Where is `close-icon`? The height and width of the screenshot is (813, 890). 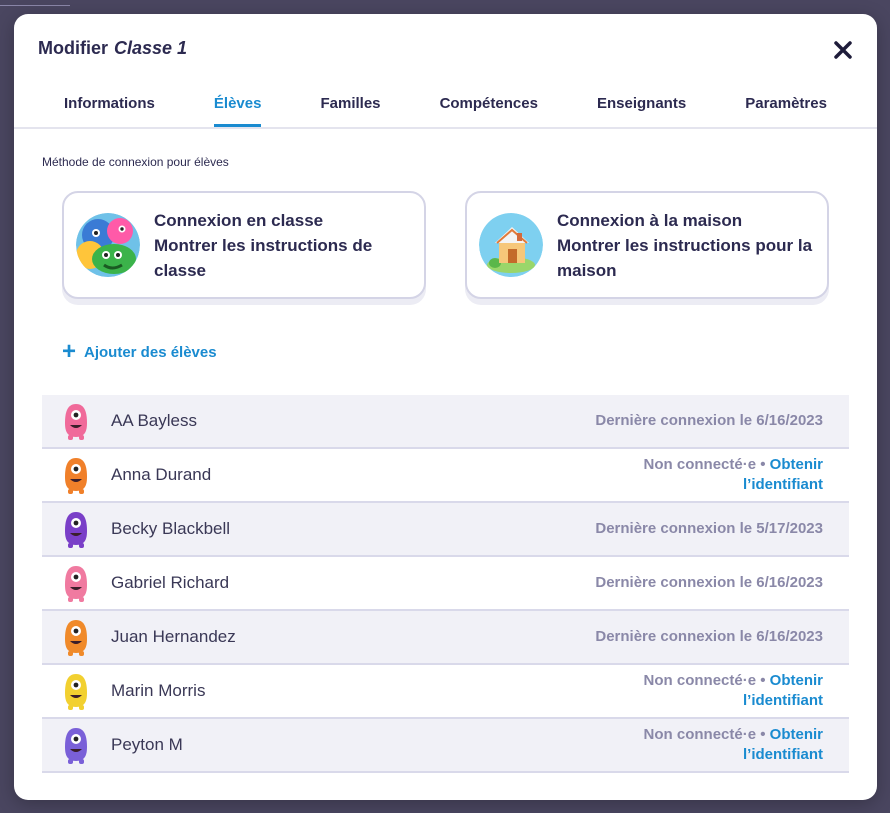
close-icon is located at coordinates (843, 50).